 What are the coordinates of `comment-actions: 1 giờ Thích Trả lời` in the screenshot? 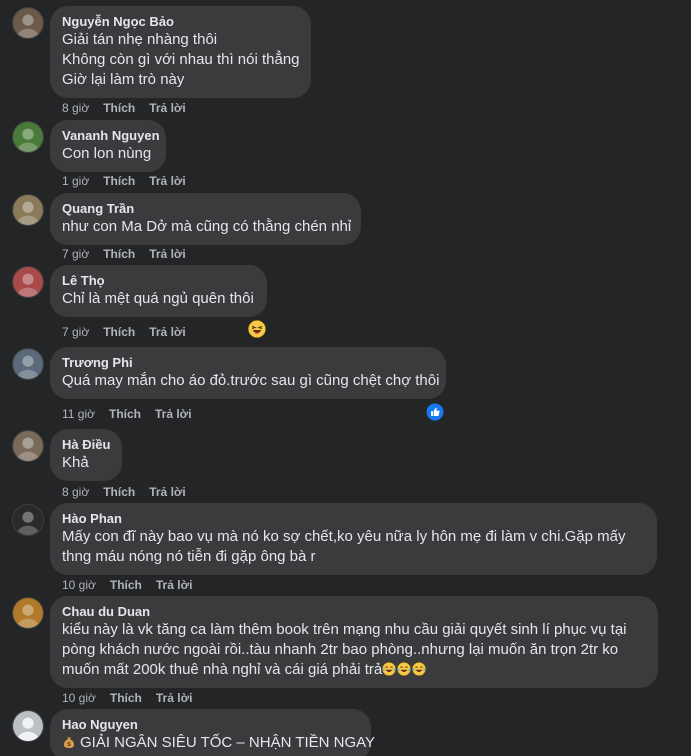 It's located at (131, 181).